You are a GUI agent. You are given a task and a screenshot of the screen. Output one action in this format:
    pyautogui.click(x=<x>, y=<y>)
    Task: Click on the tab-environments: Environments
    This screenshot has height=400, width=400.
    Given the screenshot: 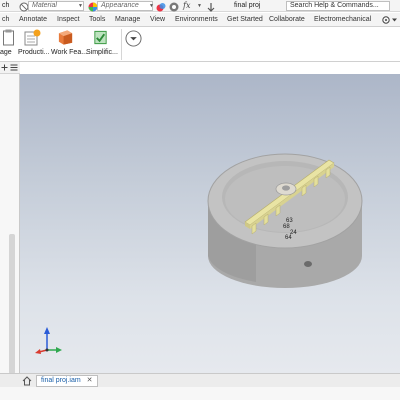 What is the action you would take?
    pyautogui.click(x=196, y=20)
    